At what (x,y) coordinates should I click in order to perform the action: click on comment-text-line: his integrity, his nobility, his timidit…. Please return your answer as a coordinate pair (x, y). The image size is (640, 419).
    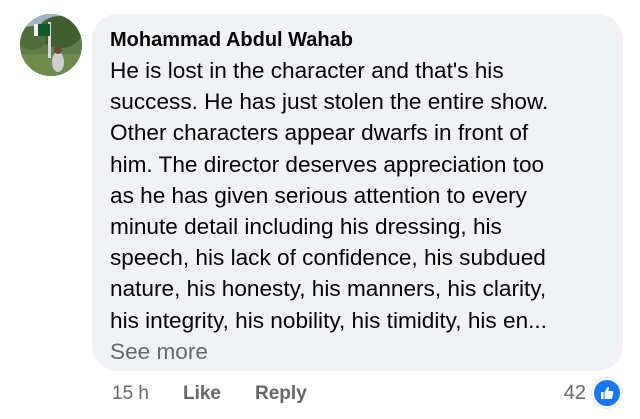
    Looking at the image, I should click on (328, 320).